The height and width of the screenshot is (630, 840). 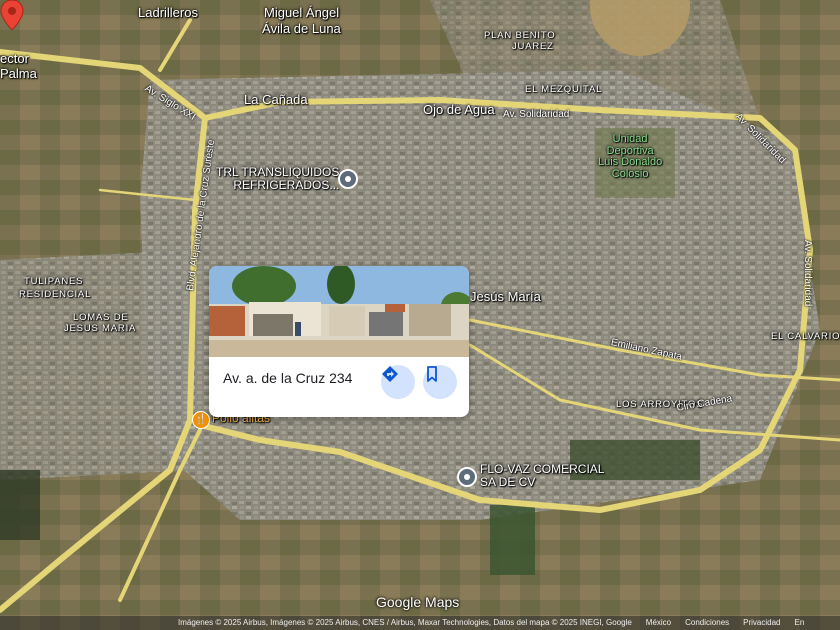 I want to click on poi-label-line: FLO-VAZ COMERCIAL, so click(x=542, y=469).